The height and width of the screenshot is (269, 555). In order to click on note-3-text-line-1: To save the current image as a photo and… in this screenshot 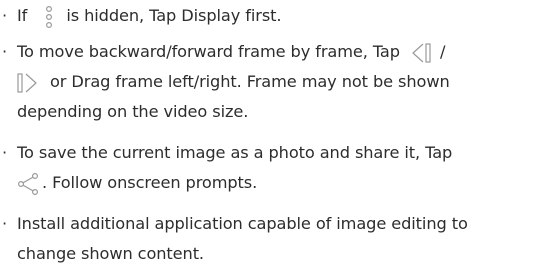, I will do `click(235, 152)`.